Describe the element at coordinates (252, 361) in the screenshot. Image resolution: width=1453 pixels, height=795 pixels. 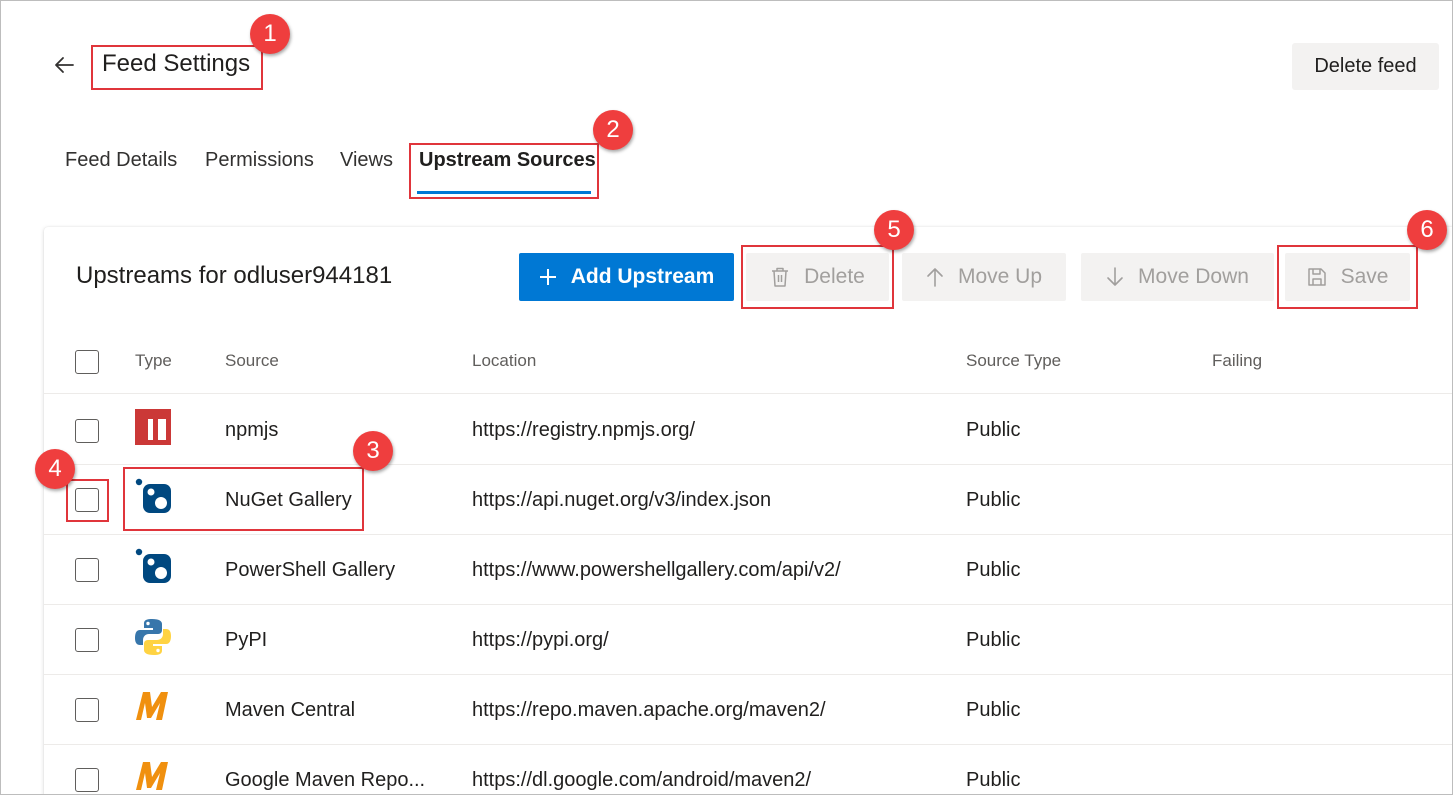
I see `column-header-source: Source` at that location.